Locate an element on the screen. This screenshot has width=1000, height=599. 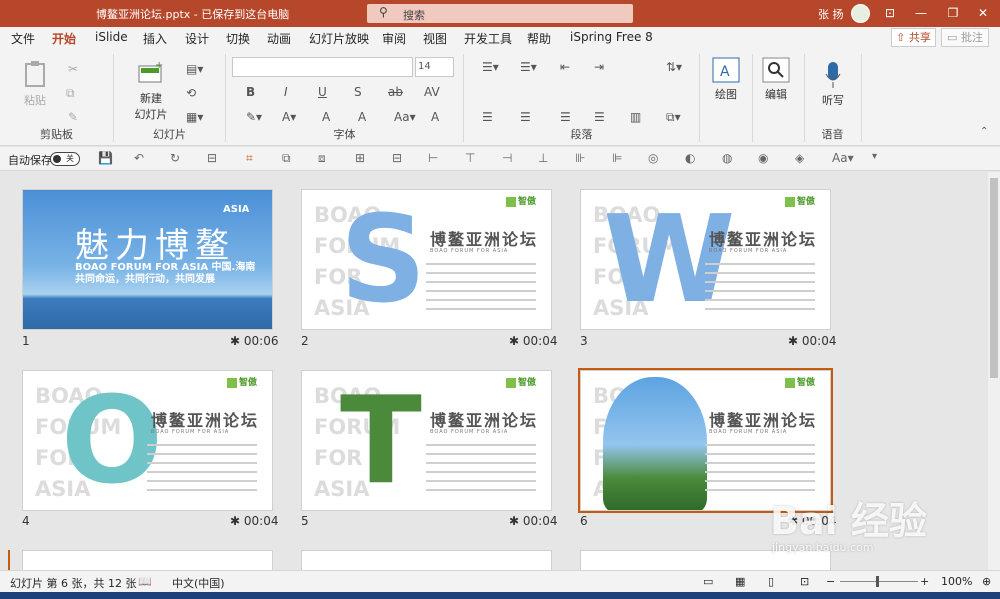
shadow-icon: S is located at coordinates (358, 92).